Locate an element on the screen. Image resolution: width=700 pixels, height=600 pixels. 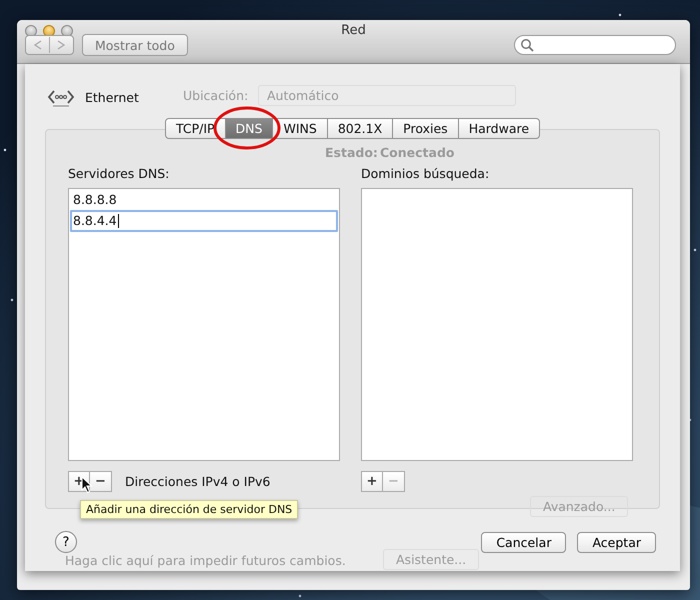
dialog-button: Cancelar is located at coordinates (523, 542).